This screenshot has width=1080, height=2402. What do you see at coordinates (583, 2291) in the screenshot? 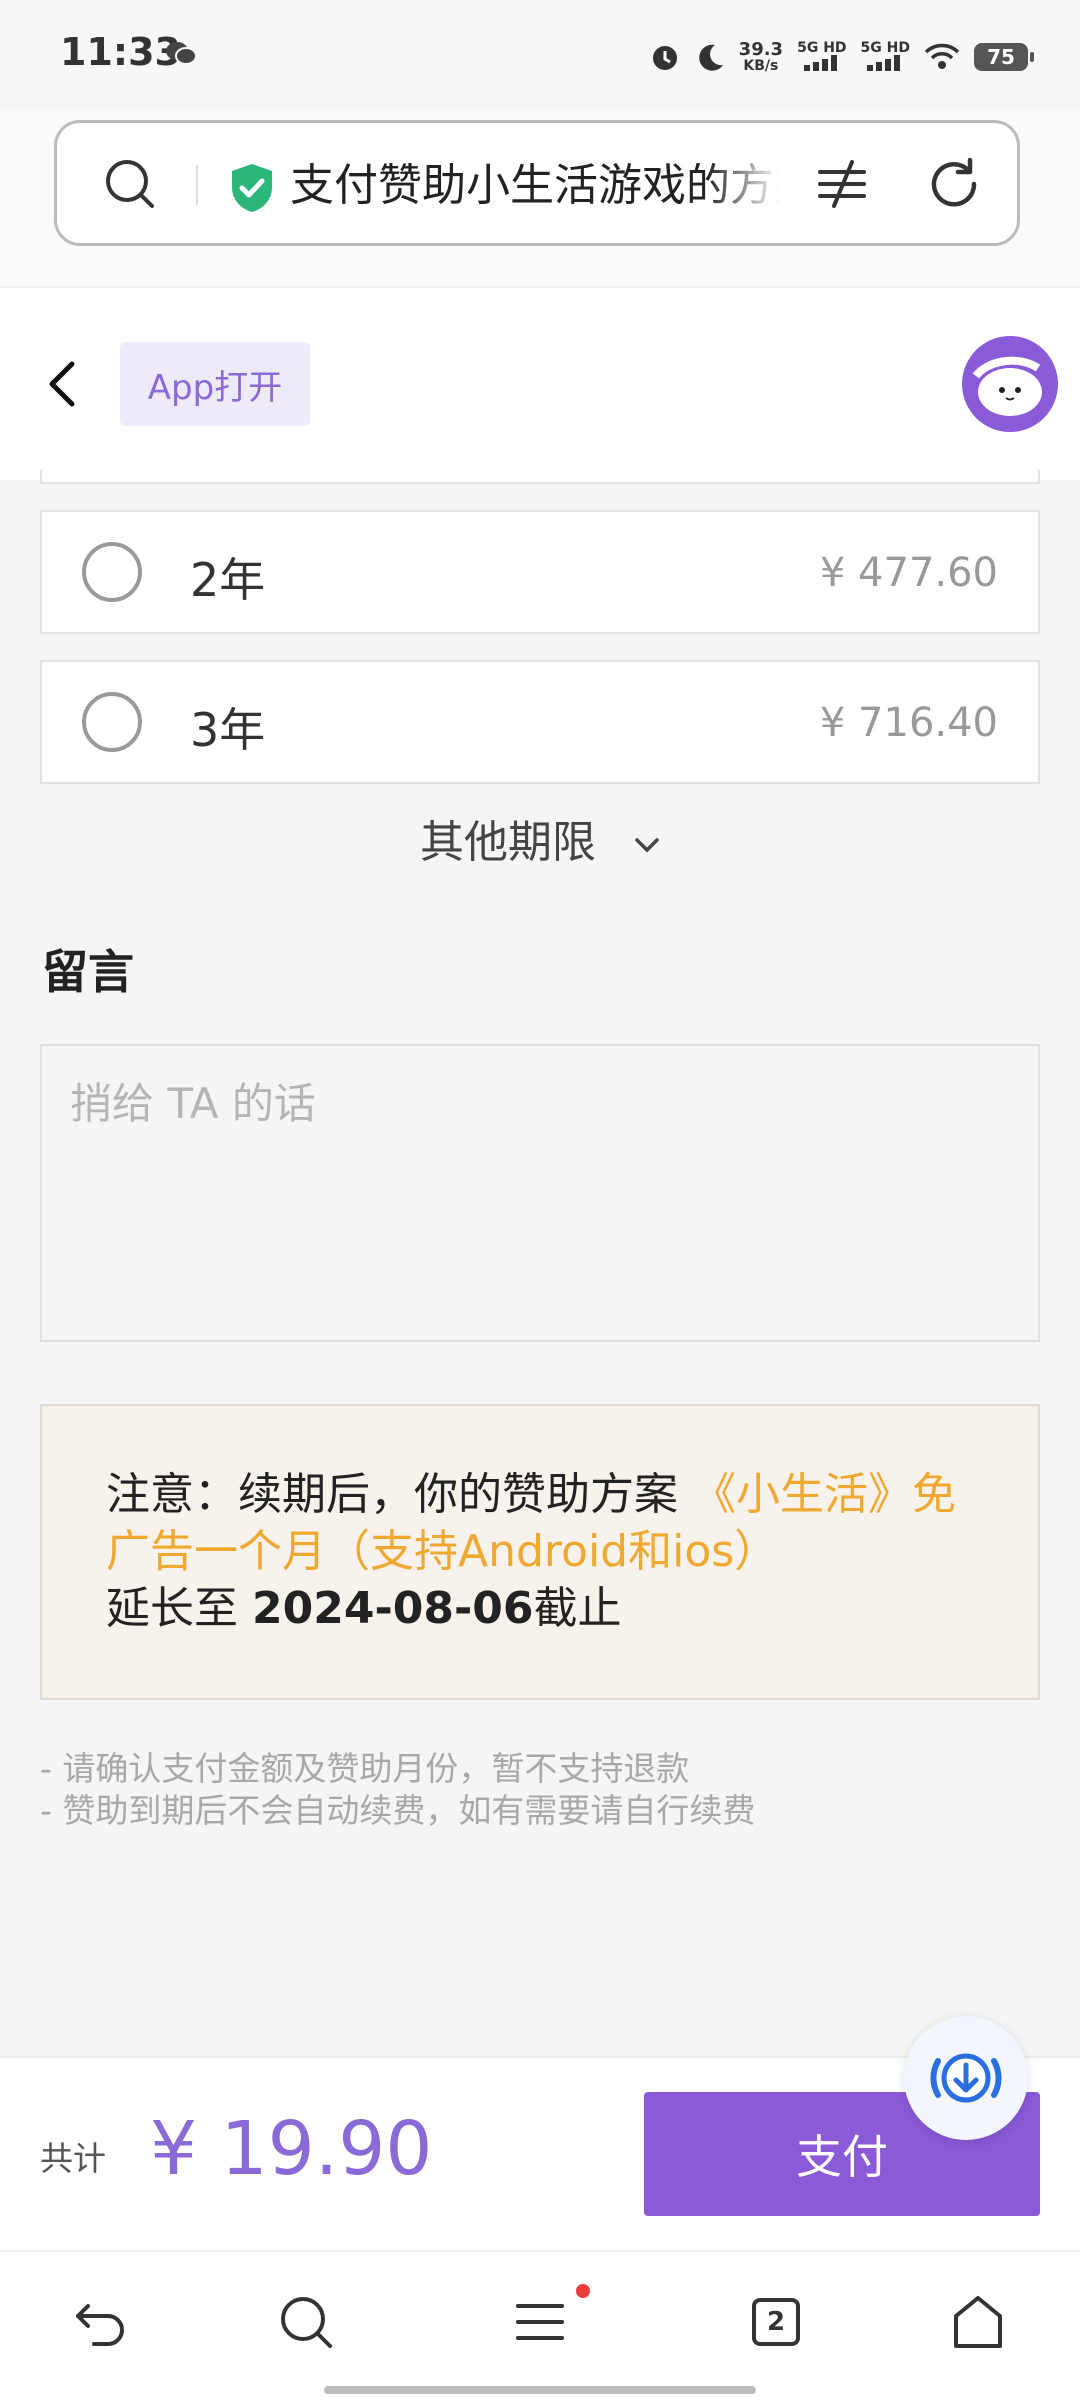
I see `notification-dot` at bounding box center [583, 2291].